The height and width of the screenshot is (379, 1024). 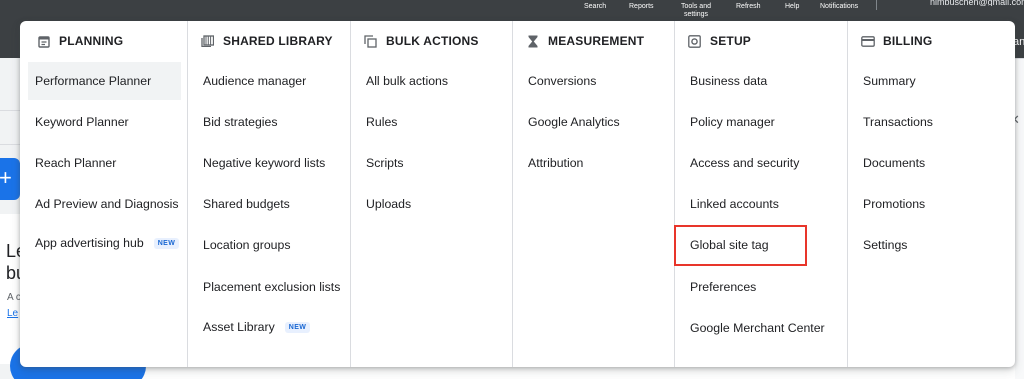 I want to click on menu-item-reach-planner: Reach Planner, so click(x=104, y=163).